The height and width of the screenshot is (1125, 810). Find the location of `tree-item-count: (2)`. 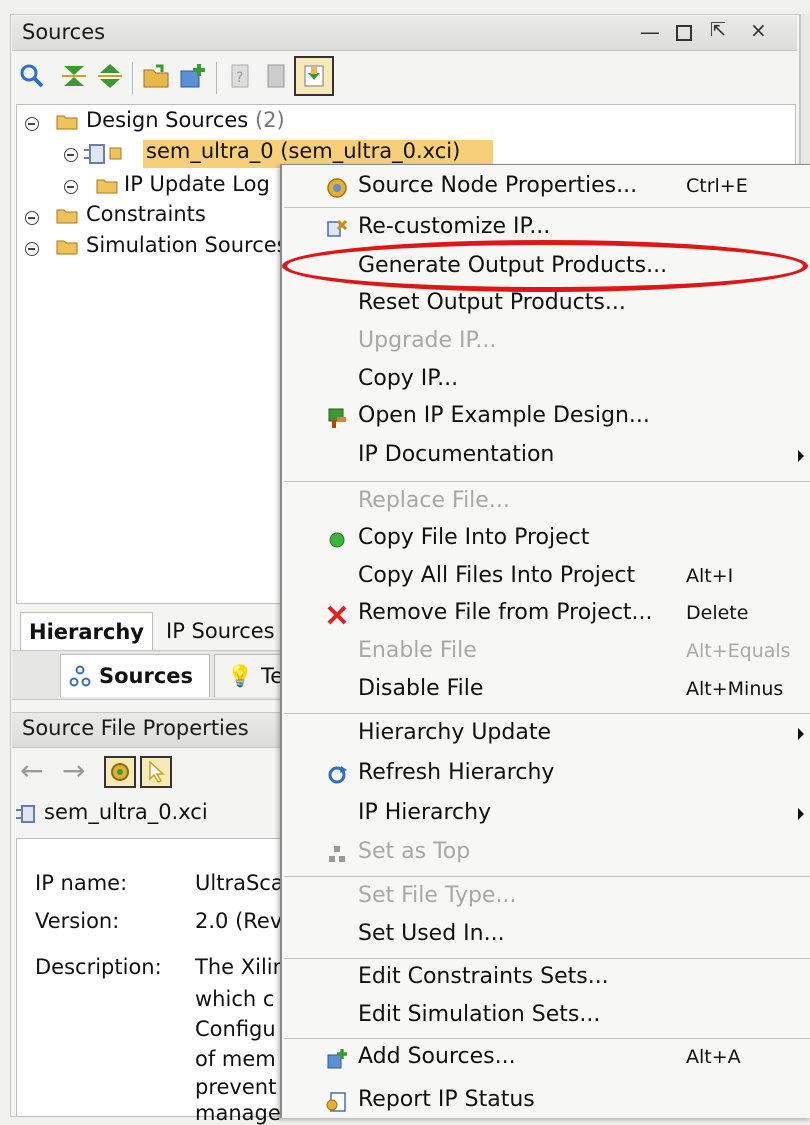

tree-item-count: (2) is located at coordinates (269, 120).